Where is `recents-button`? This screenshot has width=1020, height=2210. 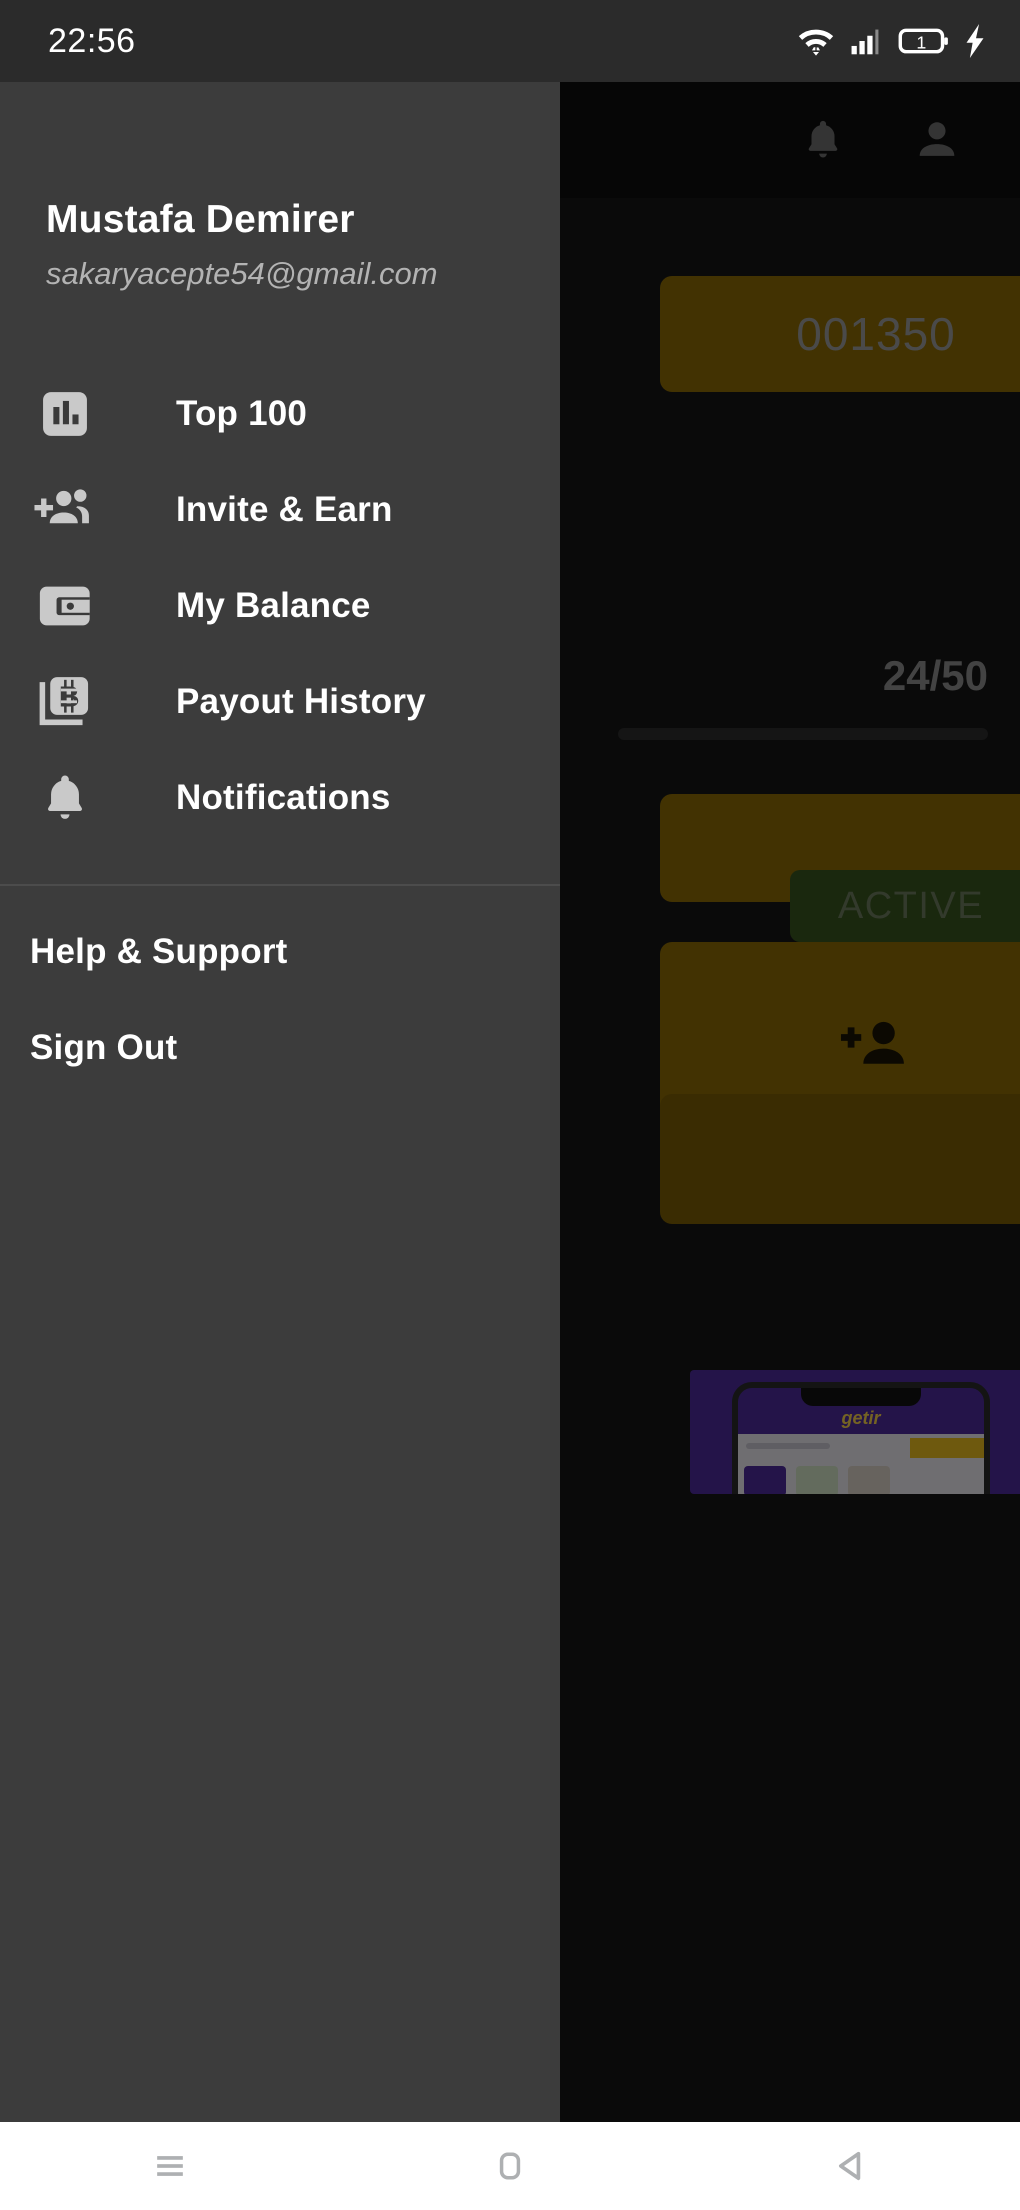
recents-button is located at coordinates (170, 2166).